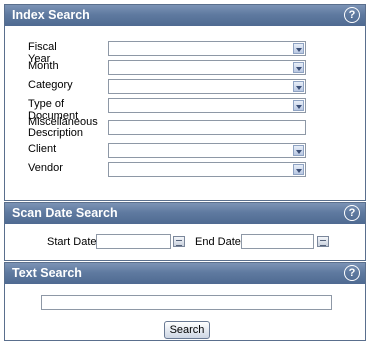 This screenshot has height=345, width=370. I want to click on client-select, so click(207, 150).